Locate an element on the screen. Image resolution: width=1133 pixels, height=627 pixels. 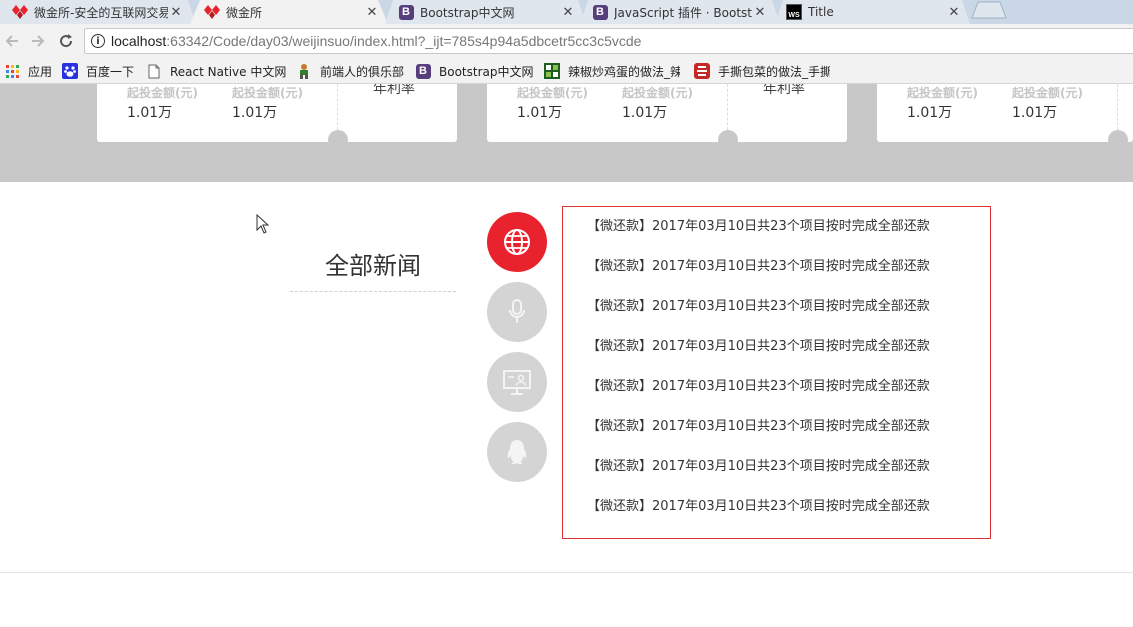
news-category-presentation is located at coordinates (517, 382).